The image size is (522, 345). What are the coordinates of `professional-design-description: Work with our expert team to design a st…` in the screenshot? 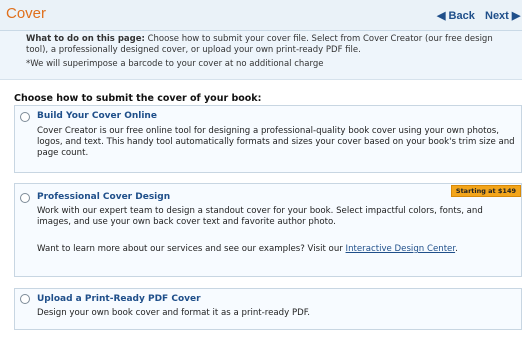 It's located at (260, 216).